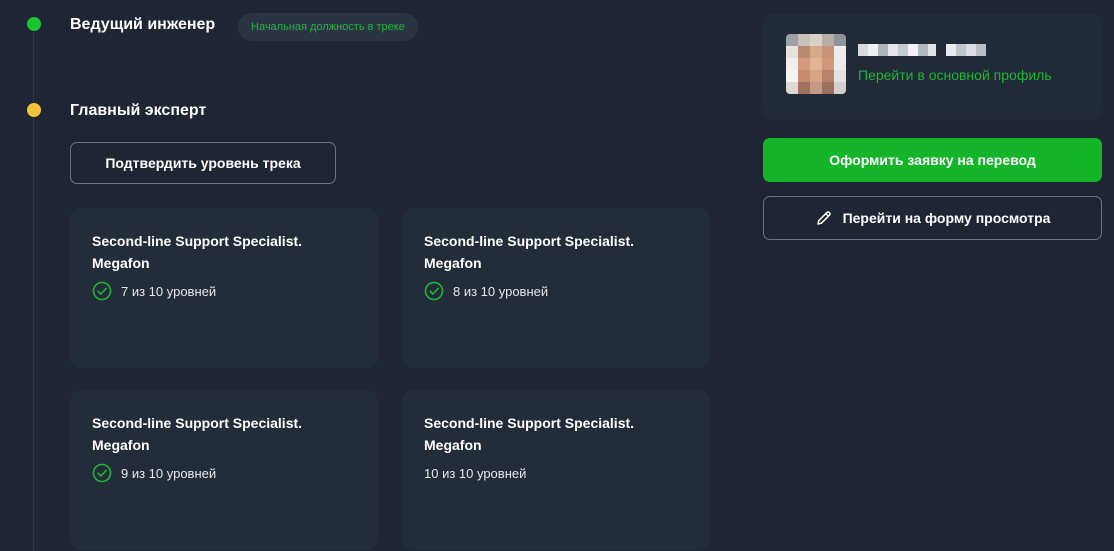  What do you see at coordinates (556, 291) in the screenshot?
I see `track-card-progress: 8 из 10 уровней` at bounding box center [556, 291].